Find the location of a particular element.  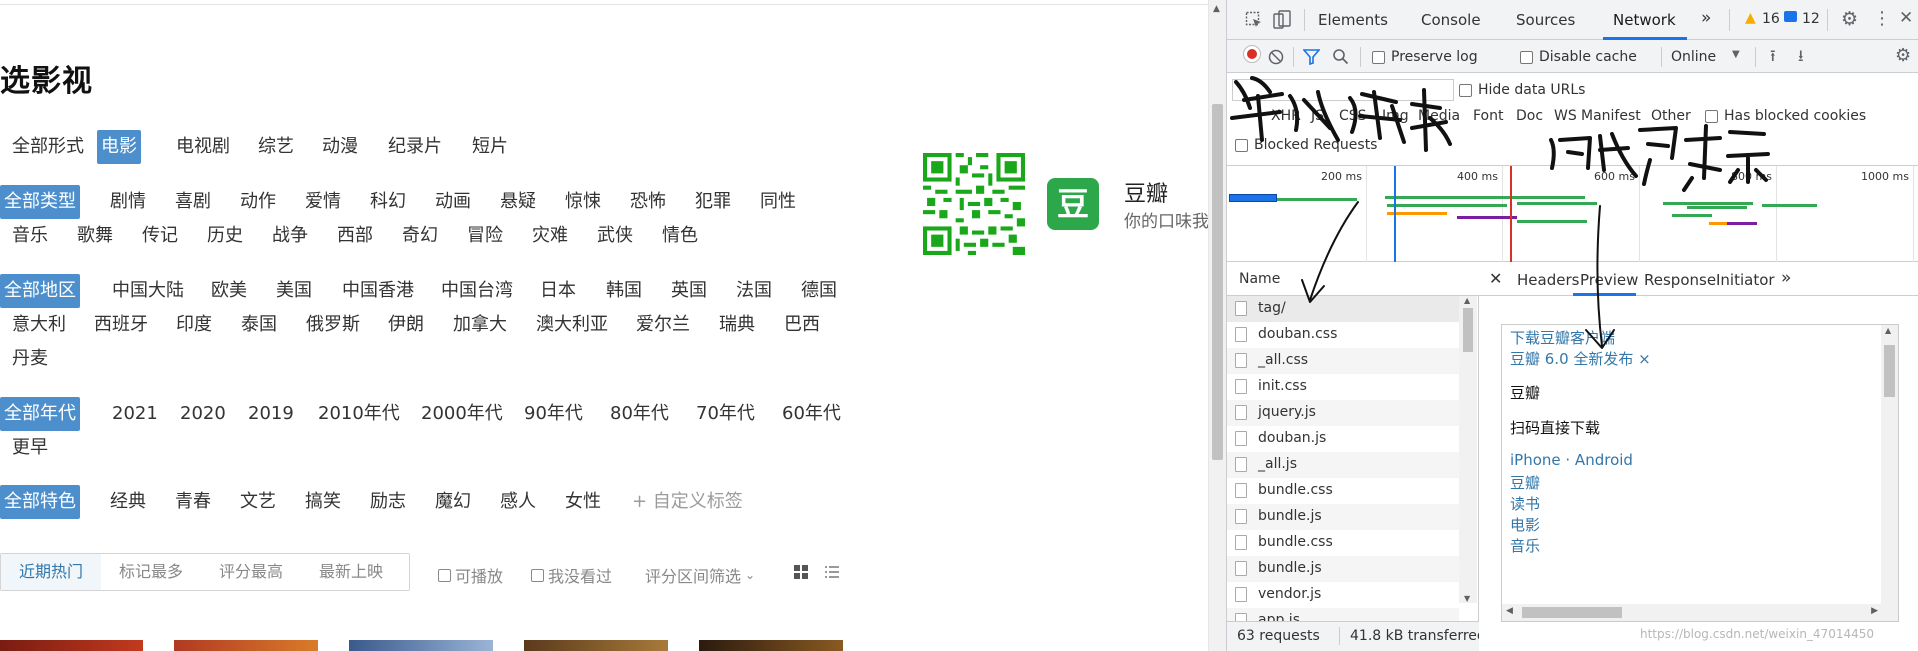

gear-icon: ⚙ is located at coordinates (1849, 19).